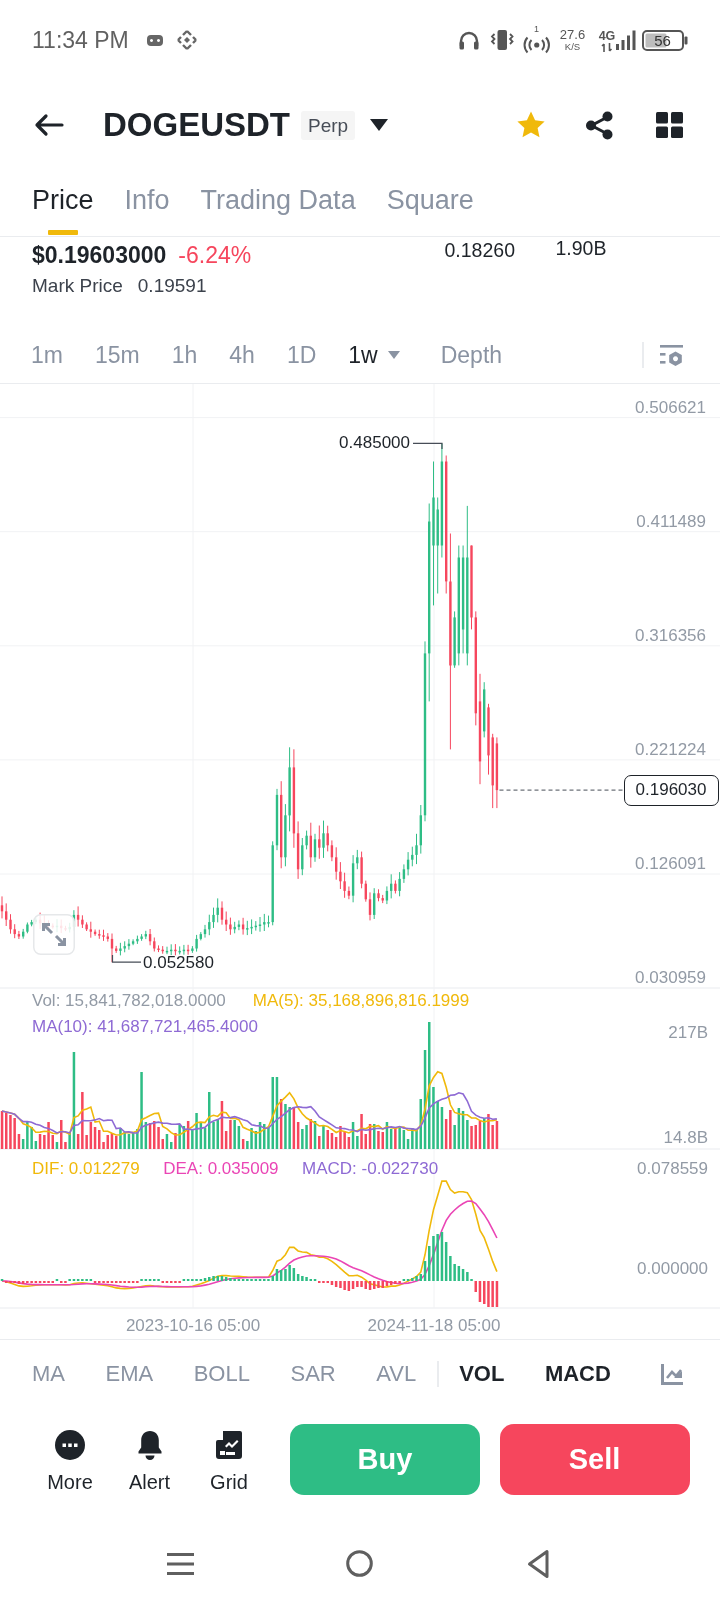  Describe the element at coordinates (688, 1033) in the screenshot. I see `volume-axis-label: 217B` at that location.